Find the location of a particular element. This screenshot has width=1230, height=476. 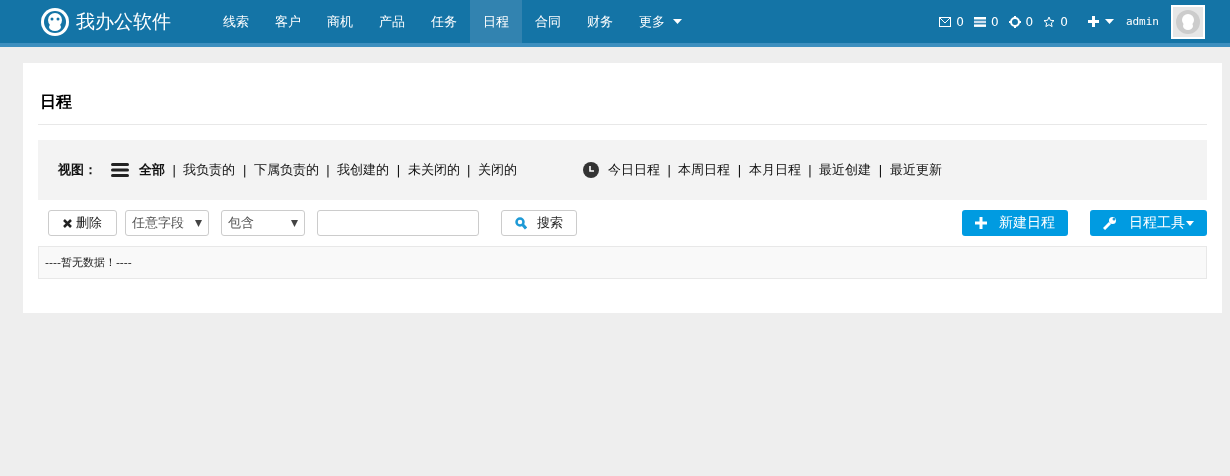

time-view-link: 最近创建 is located at coordinates (845, 170).